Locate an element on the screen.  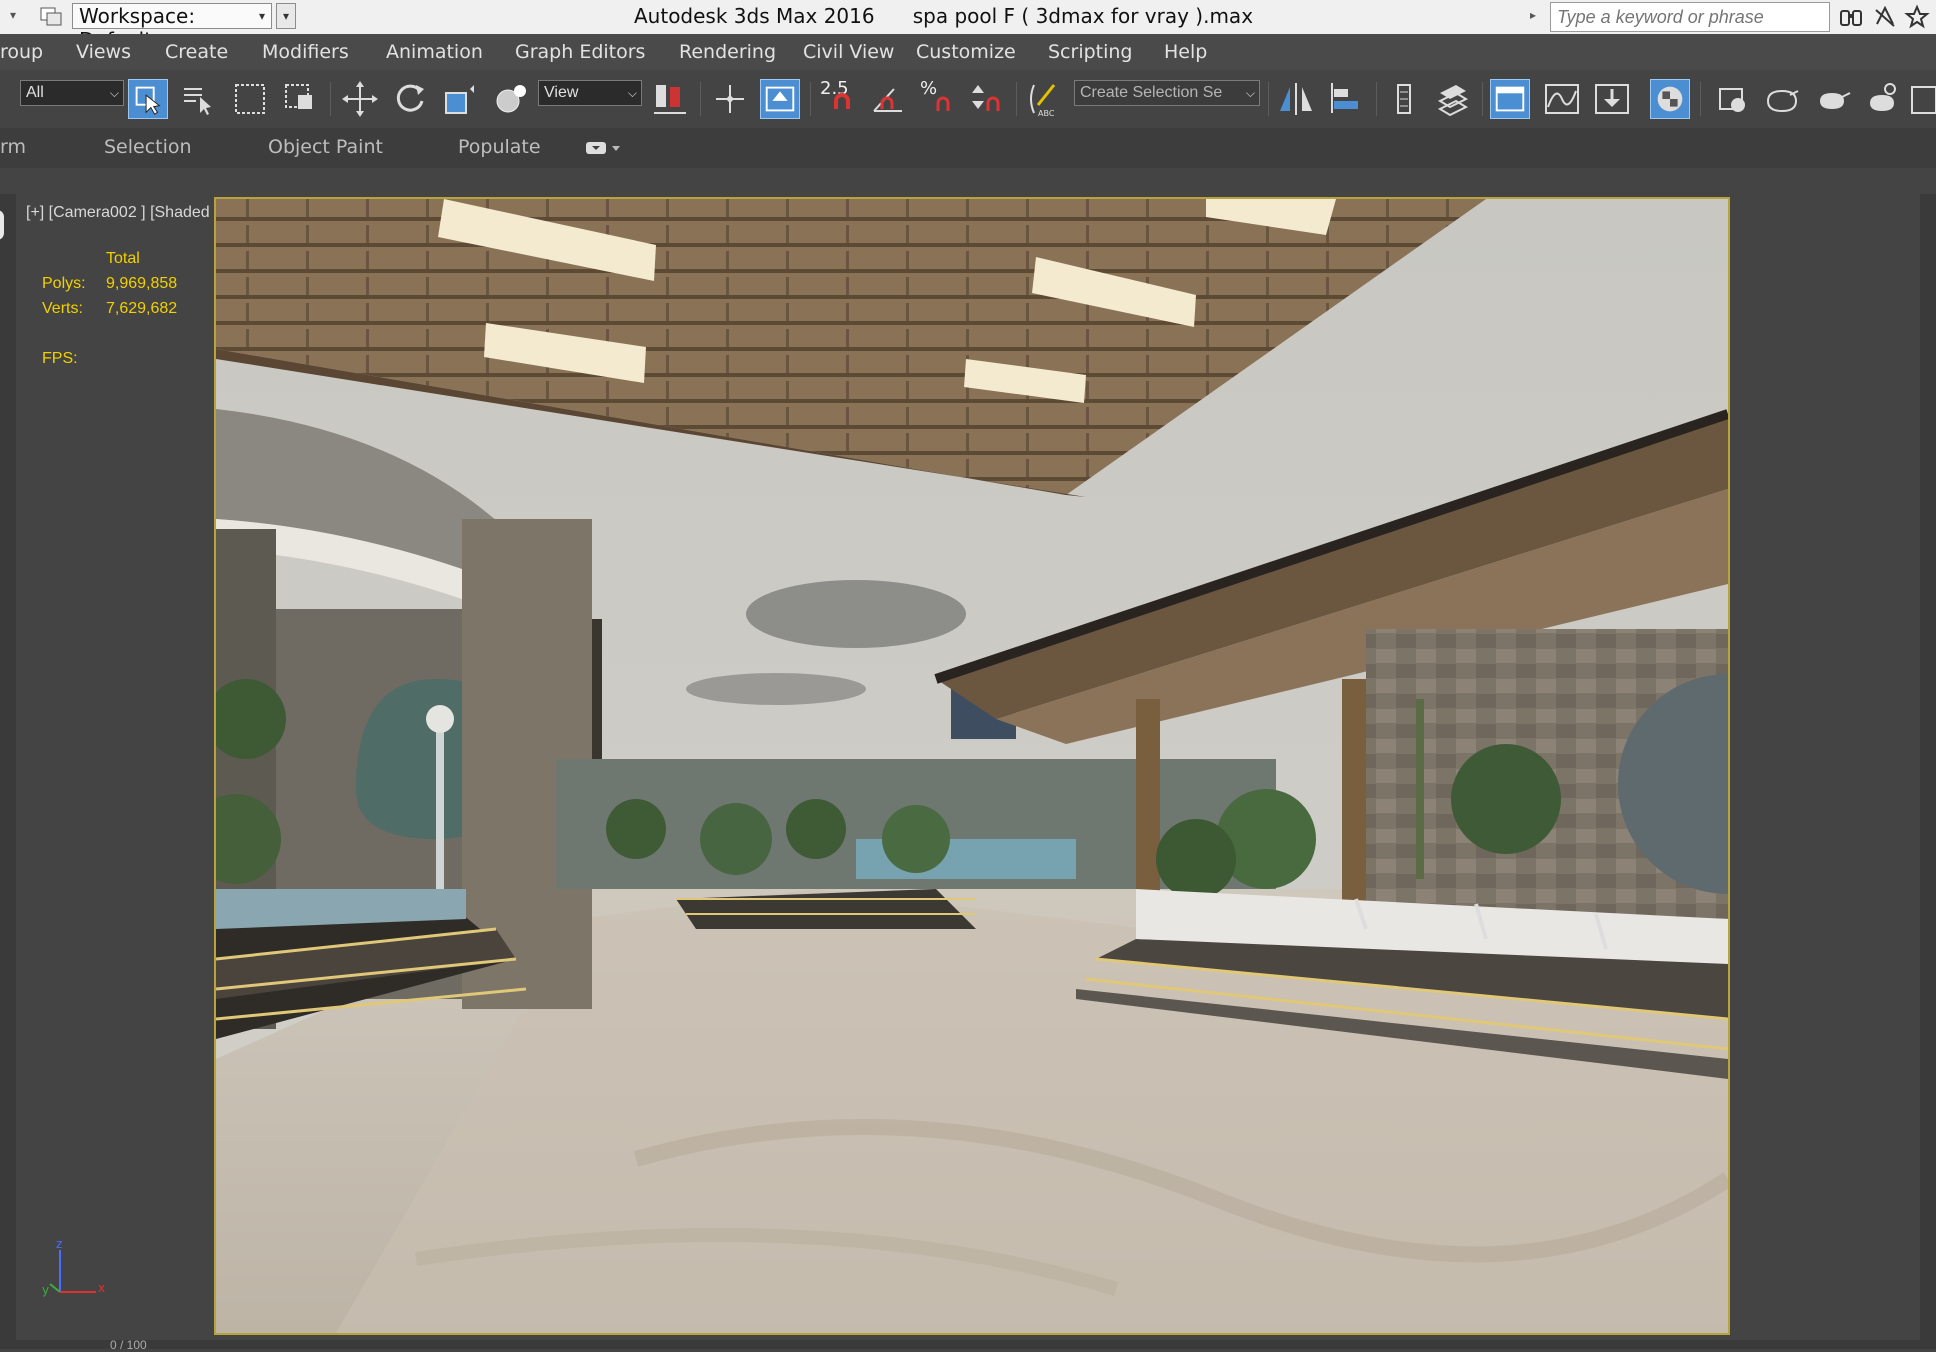
menu-scripting: Scripting is located at coordinates (1090, 52).